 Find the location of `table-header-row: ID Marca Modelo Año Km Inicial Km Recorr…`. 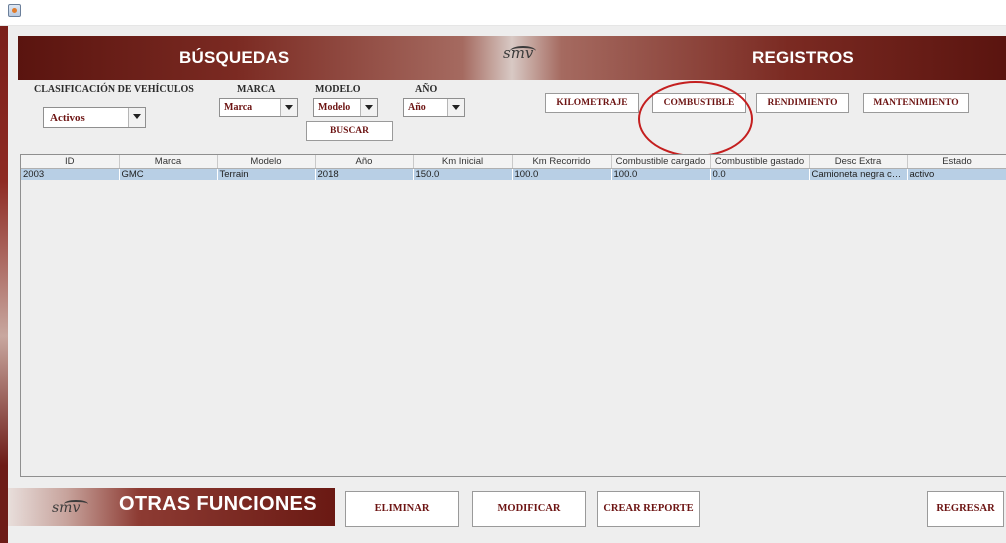

table-header-row: ID Marca Modelo Año Km Inicial Km Recorr… is located at coordinates (513, 162).